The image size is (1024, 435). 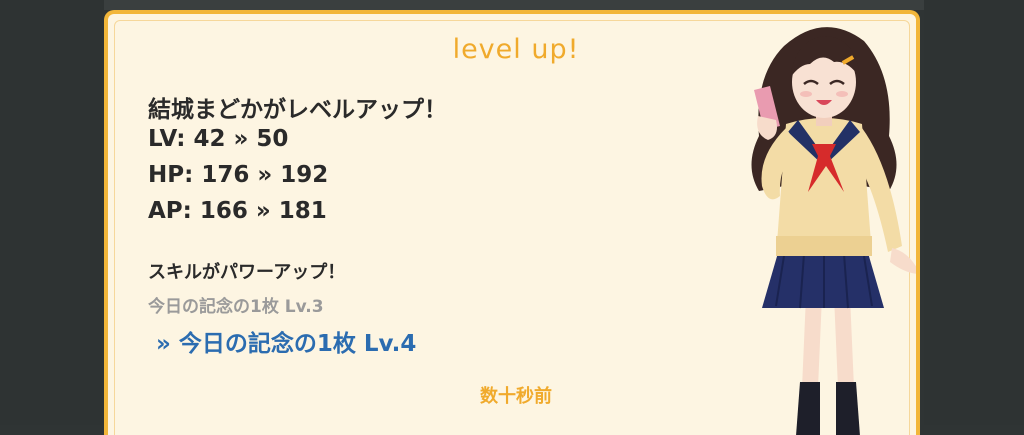 I want to click on stat-ap: AP: 166 » 181, so click(x=237, y=211).